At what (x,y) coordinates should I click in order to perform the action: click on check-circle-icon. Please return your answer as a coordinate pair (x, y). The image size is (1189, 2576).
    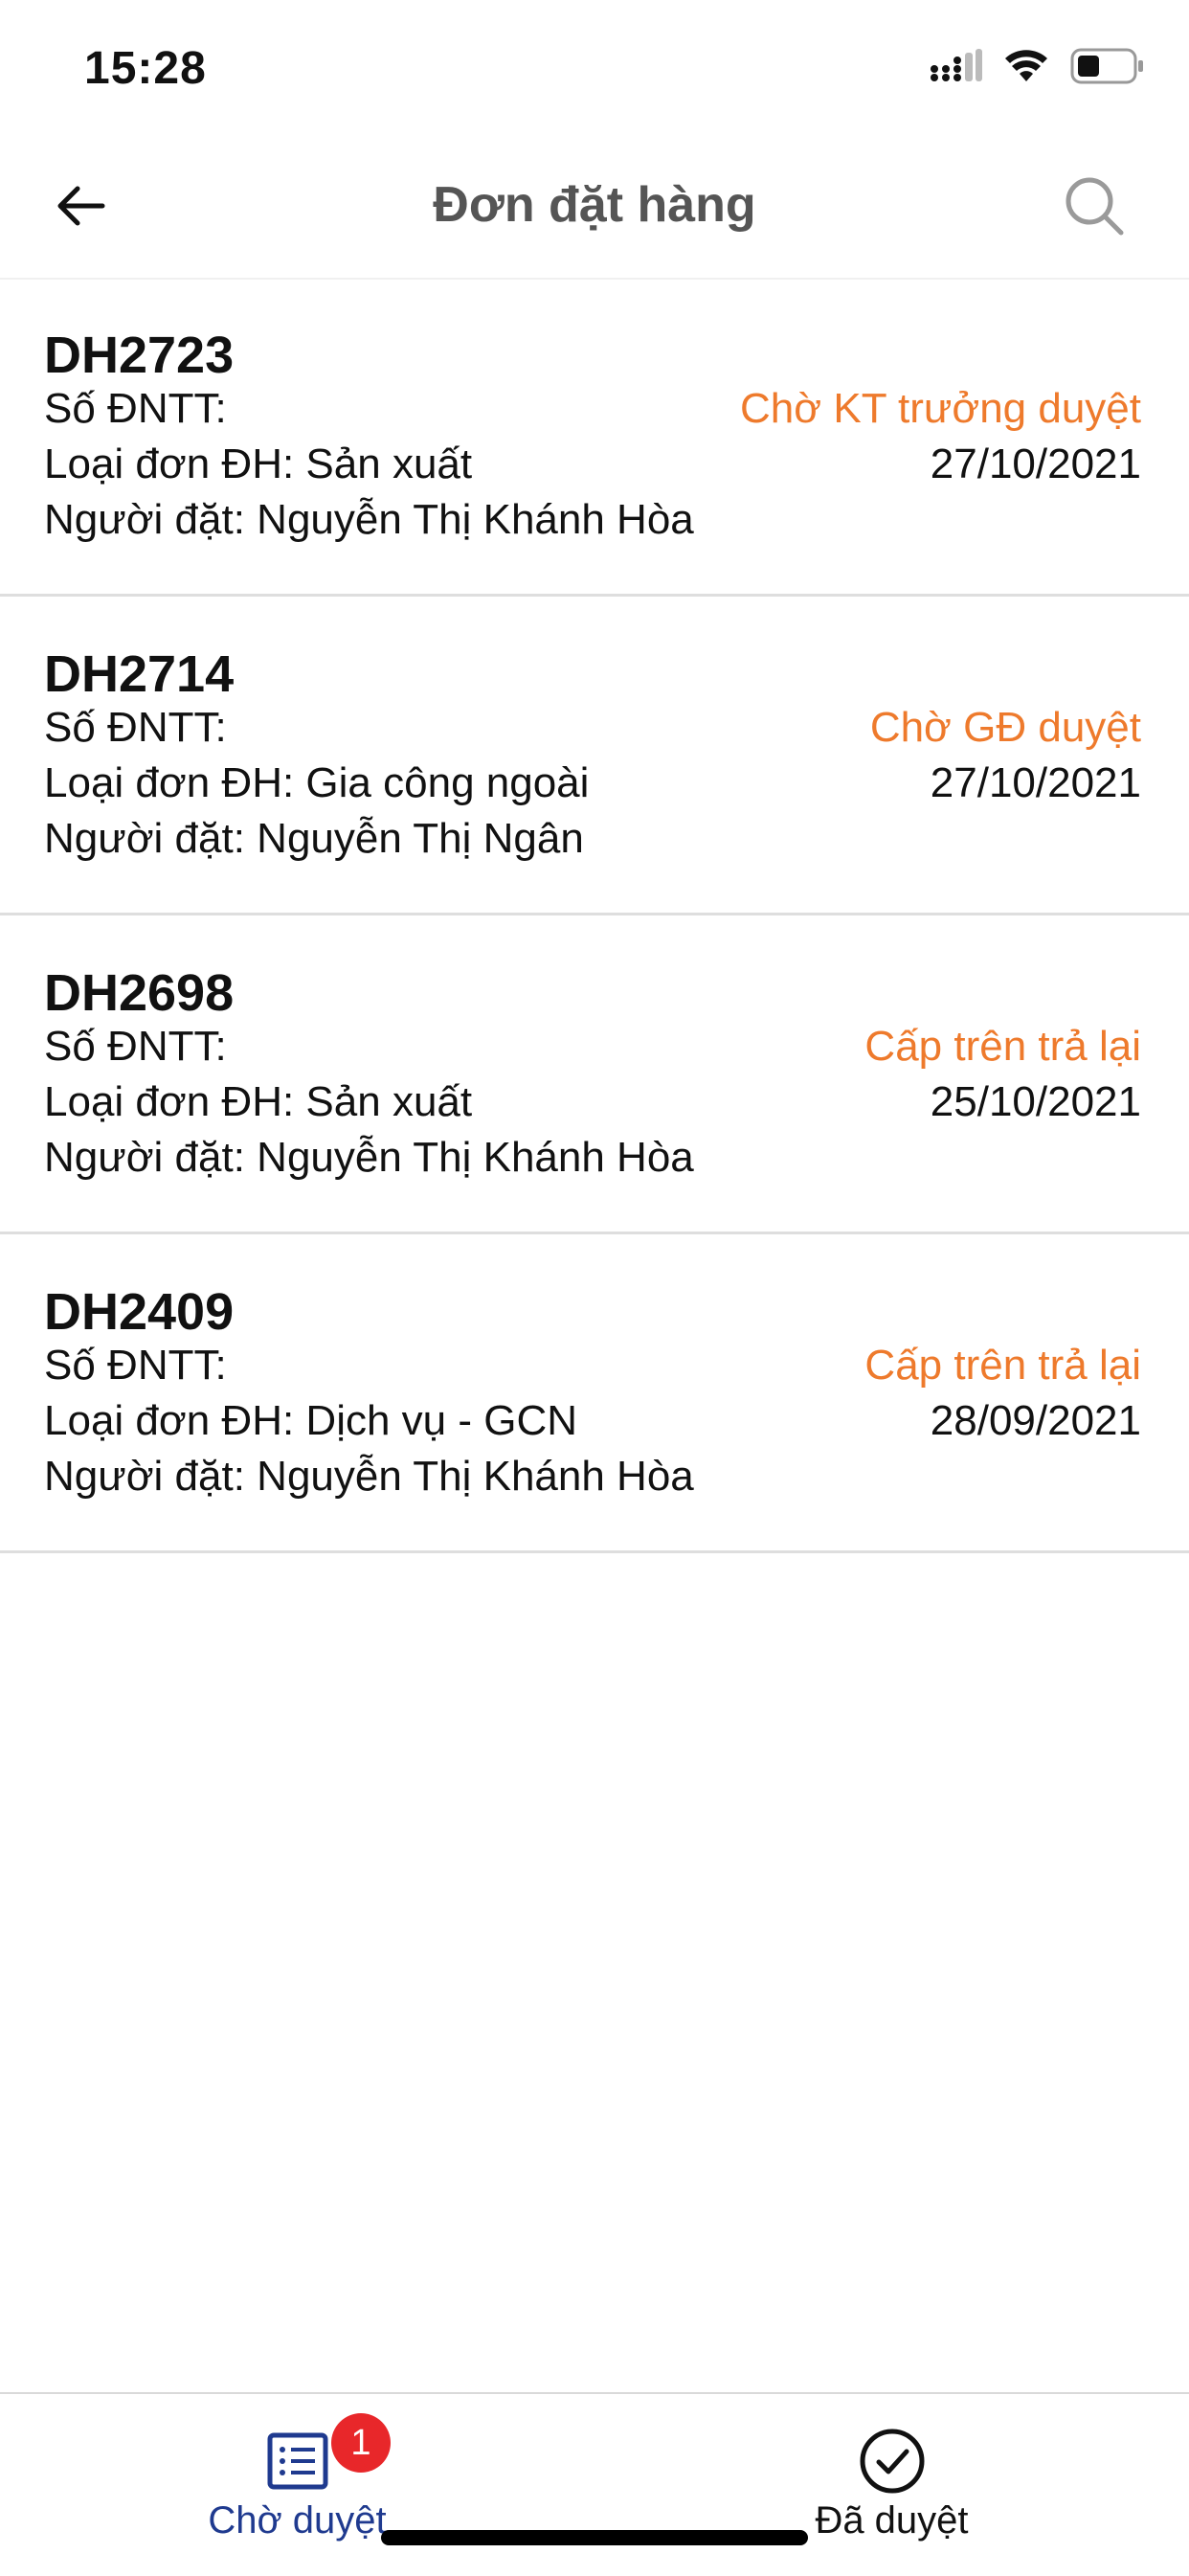
    Looking at the image, I should click on (892, 2461).